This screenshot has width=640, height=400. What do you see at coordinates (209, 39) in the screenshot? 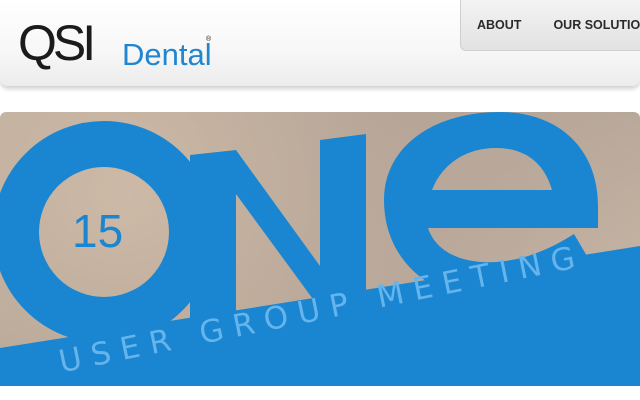
I see `registered-mark: ®` at bounding box center [209, 39].